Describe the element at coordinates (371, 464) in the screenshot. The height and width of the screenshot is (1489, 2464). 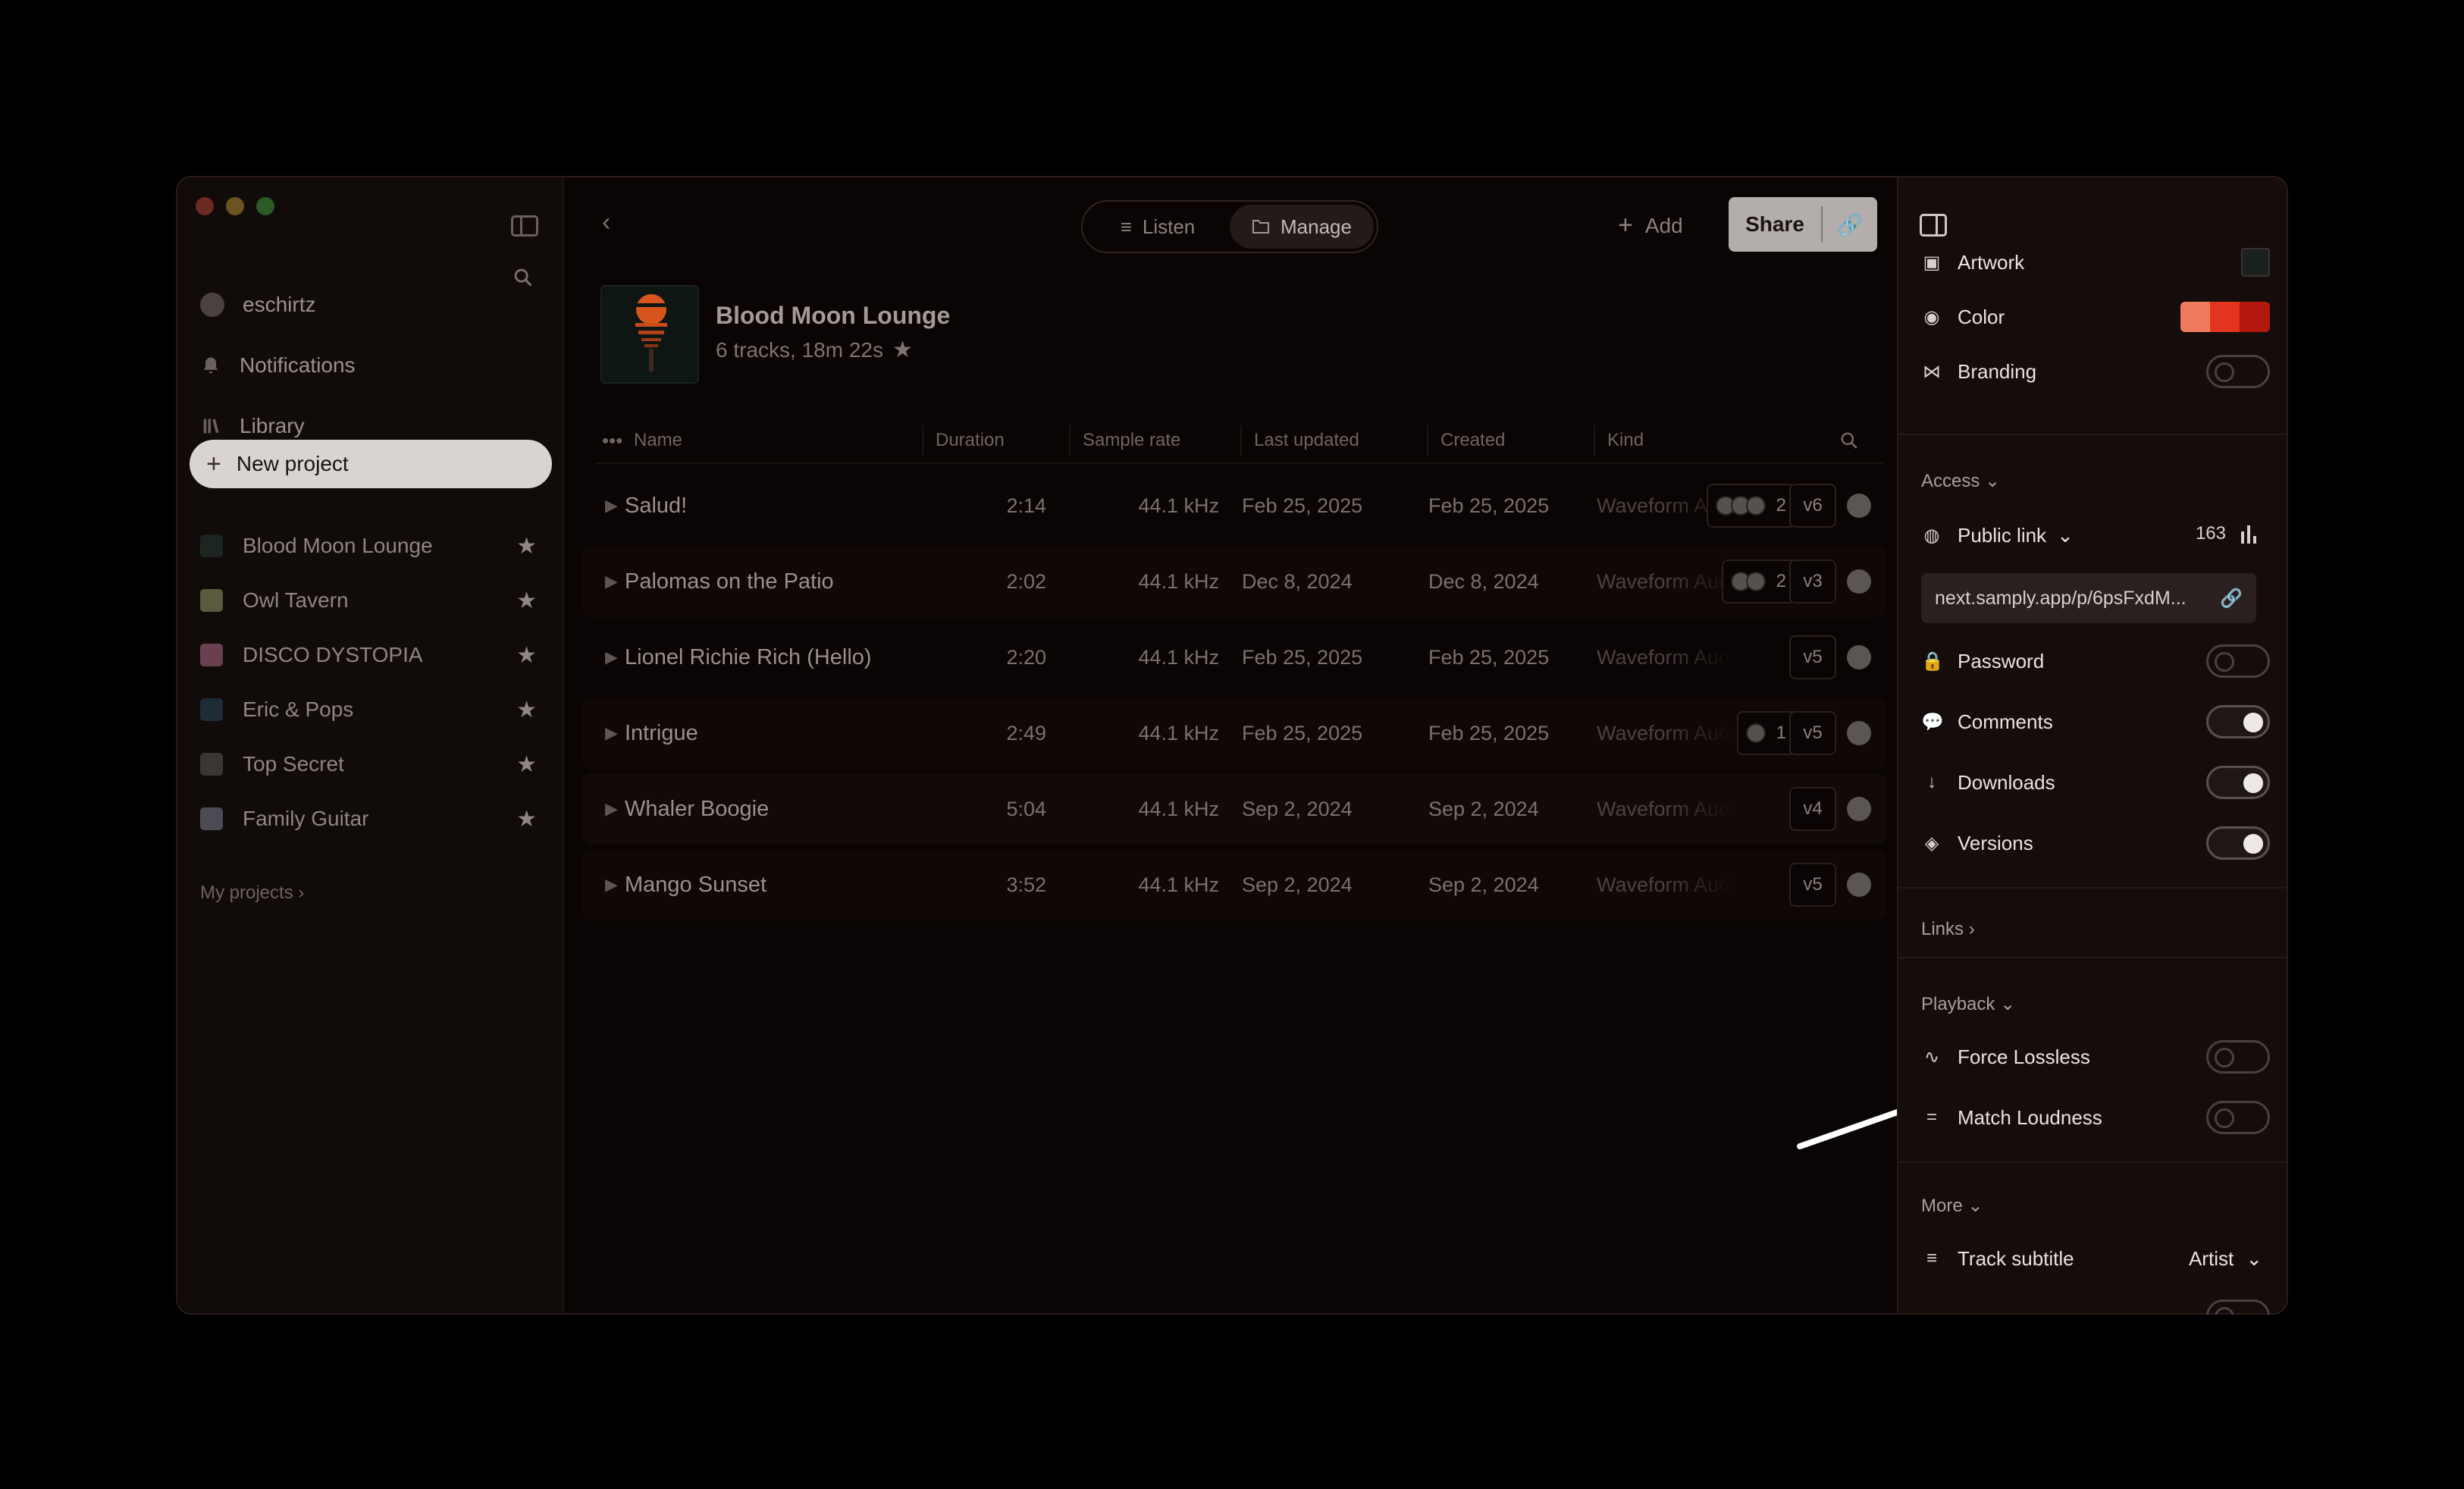
I see `new-project-button: + New project` at that location.